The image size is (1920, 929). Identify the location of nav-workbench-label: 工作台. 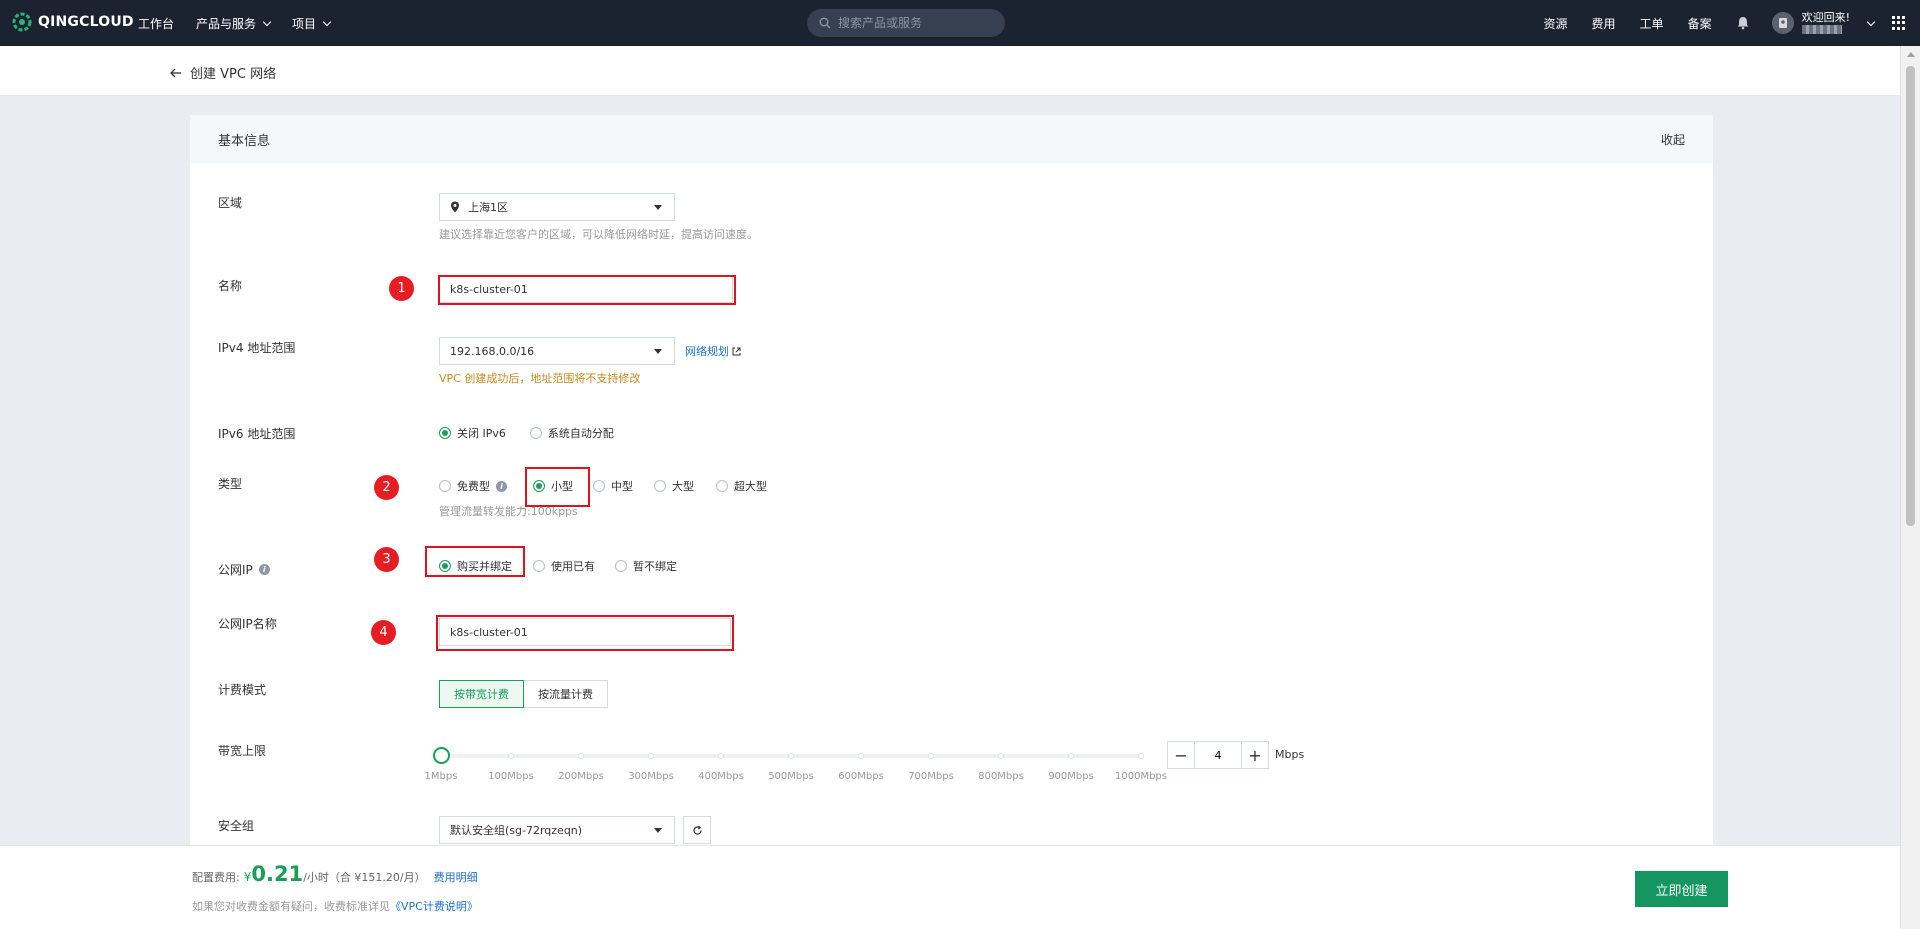
(156, 24).